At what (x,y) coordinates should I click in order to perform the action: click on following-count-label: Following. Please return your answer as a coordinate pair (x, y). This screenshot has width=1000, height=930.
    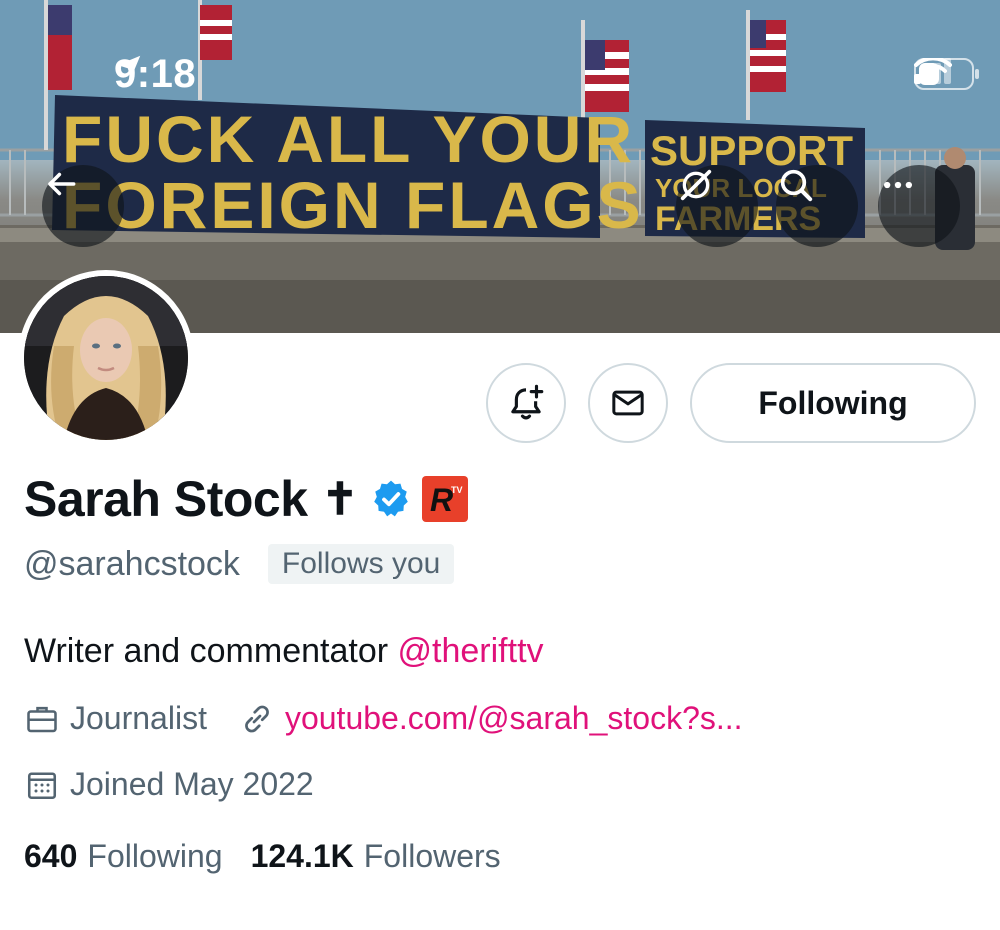
    Looking at the image, I should click on (155, 856).